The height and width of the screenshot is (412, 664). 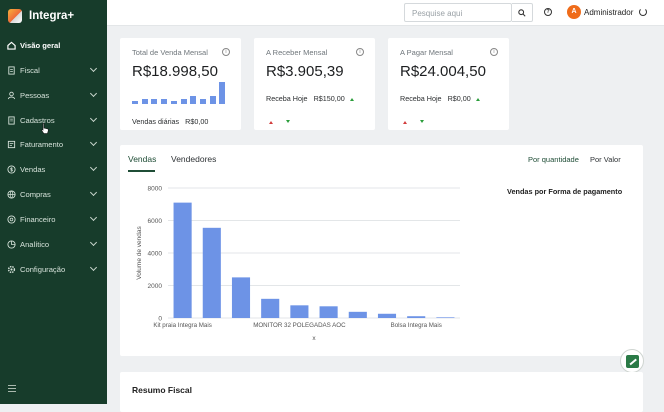 I want to click on y-tick-label: 6000, so click(x=155, y=221).